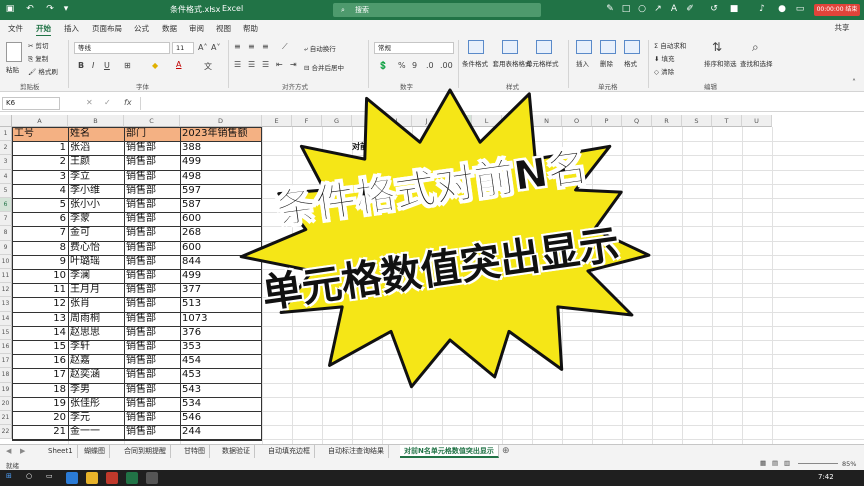 The width and height of the screenshot is (864, 486). I want to click on sheet-tab: 对前N名单元格数值突出显示, so click(449, 451).